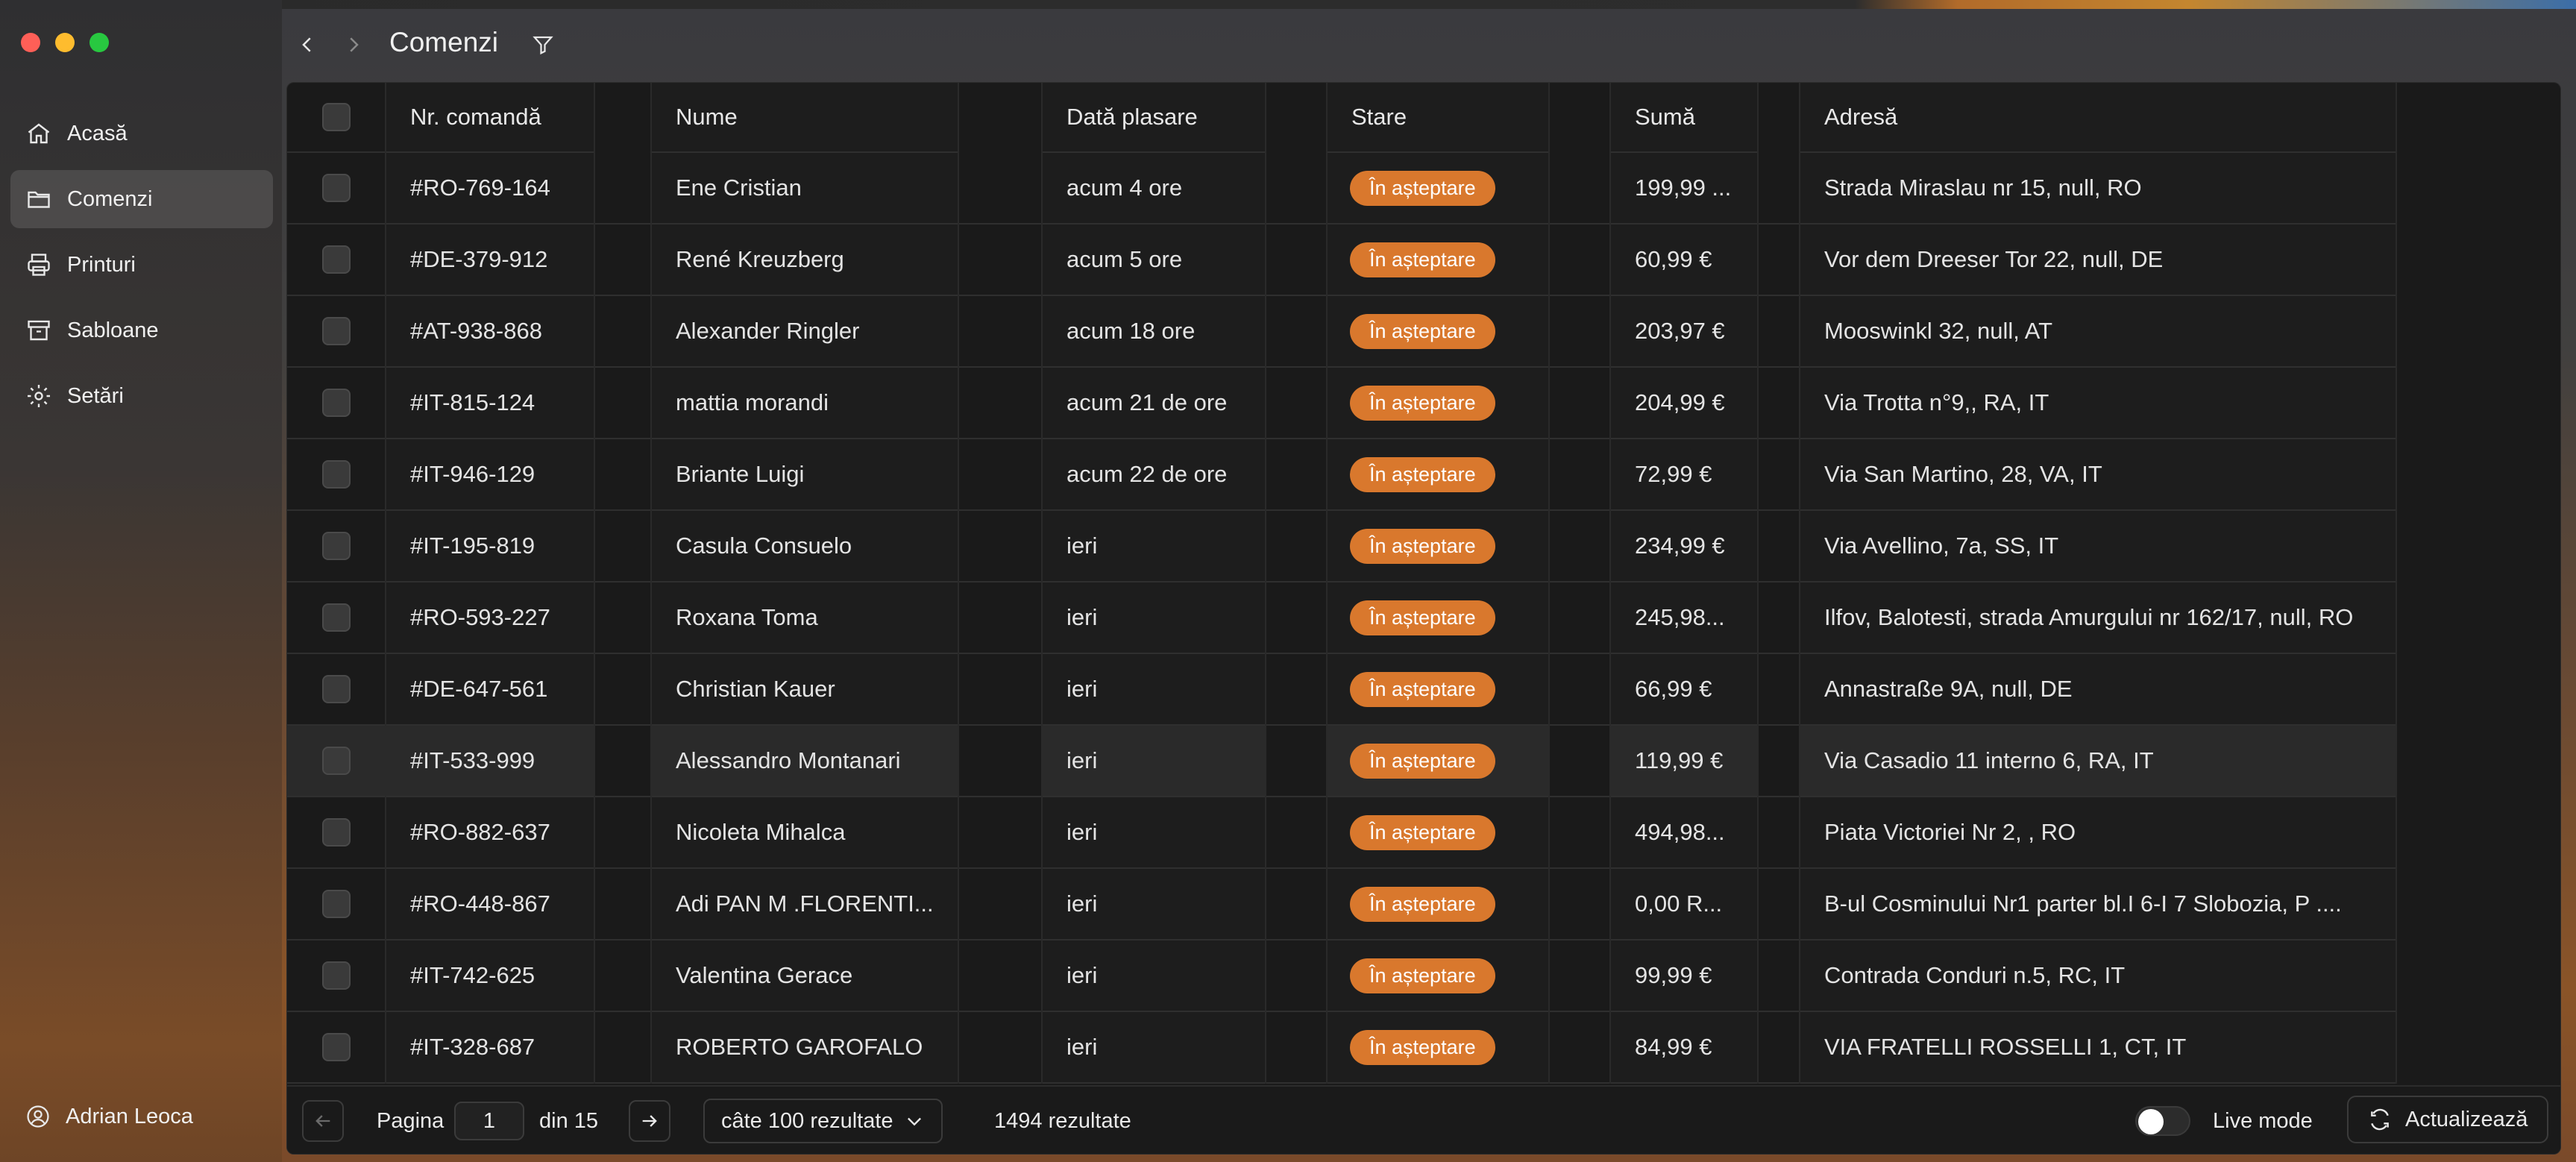  What do you see at coordinates (490, 976) in the screenshot?
I see `order-number: #IT-742-625` at bounding box center [490, 976].